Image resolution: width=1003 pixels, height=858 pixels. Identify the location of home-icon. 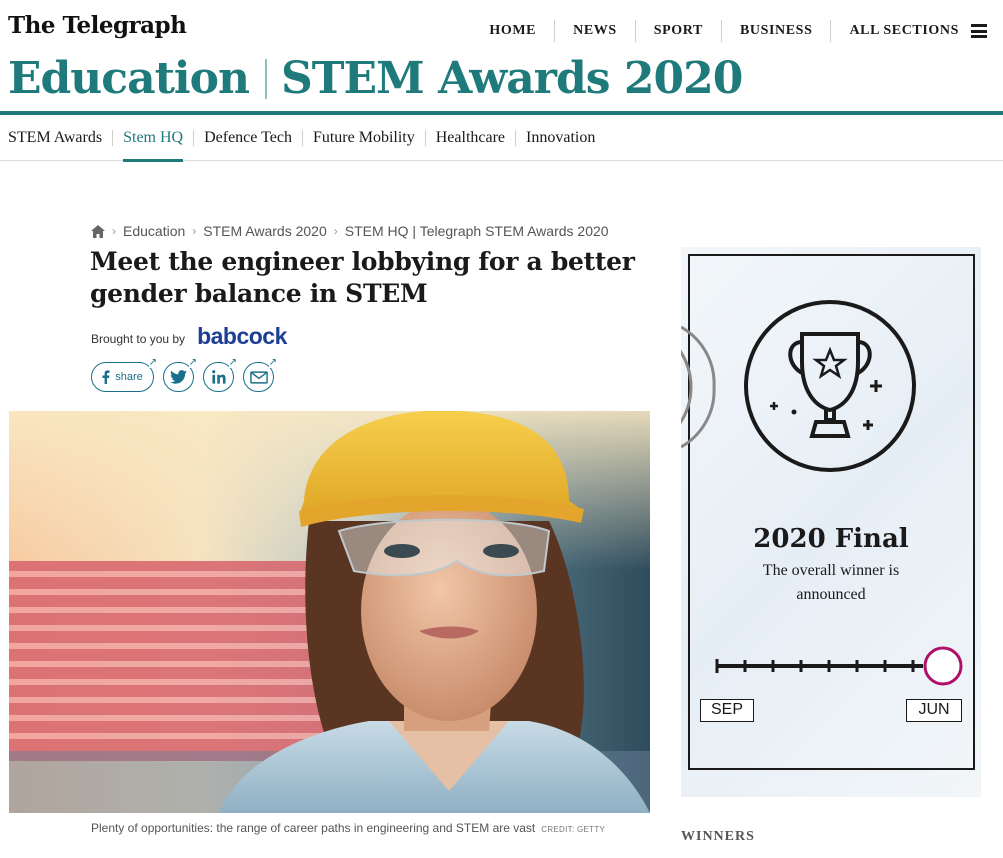
(98, 231).